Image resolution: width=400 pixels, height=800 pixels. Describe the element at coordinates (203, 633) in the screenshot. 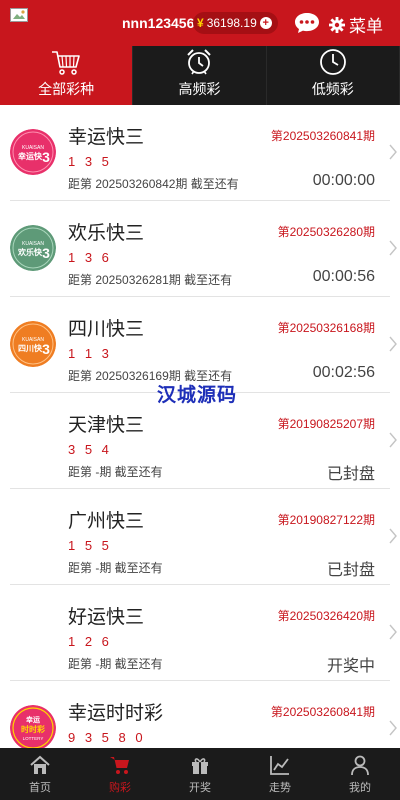

I see `lottery-item: 好运快三 第20250326420期 1 2 6 距第 -期 截至还有 开奖中` at that location.